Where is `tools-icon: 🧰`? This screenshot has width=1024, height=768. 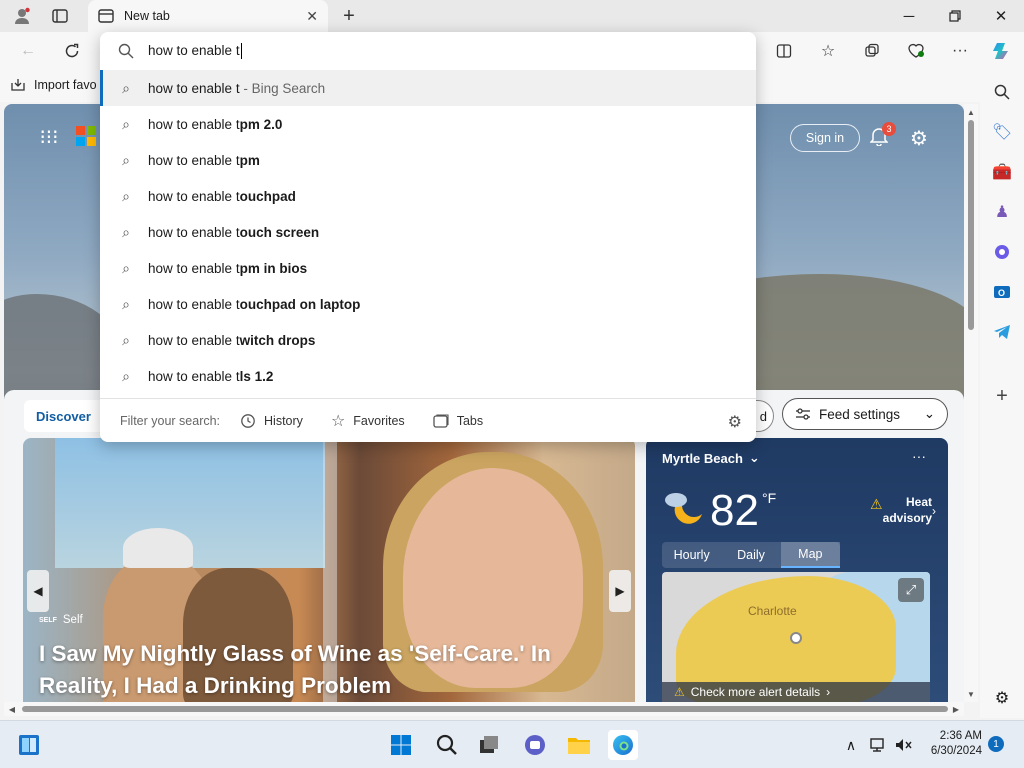 tools-icon: 🧰 is located at coordinates (1002, 172).